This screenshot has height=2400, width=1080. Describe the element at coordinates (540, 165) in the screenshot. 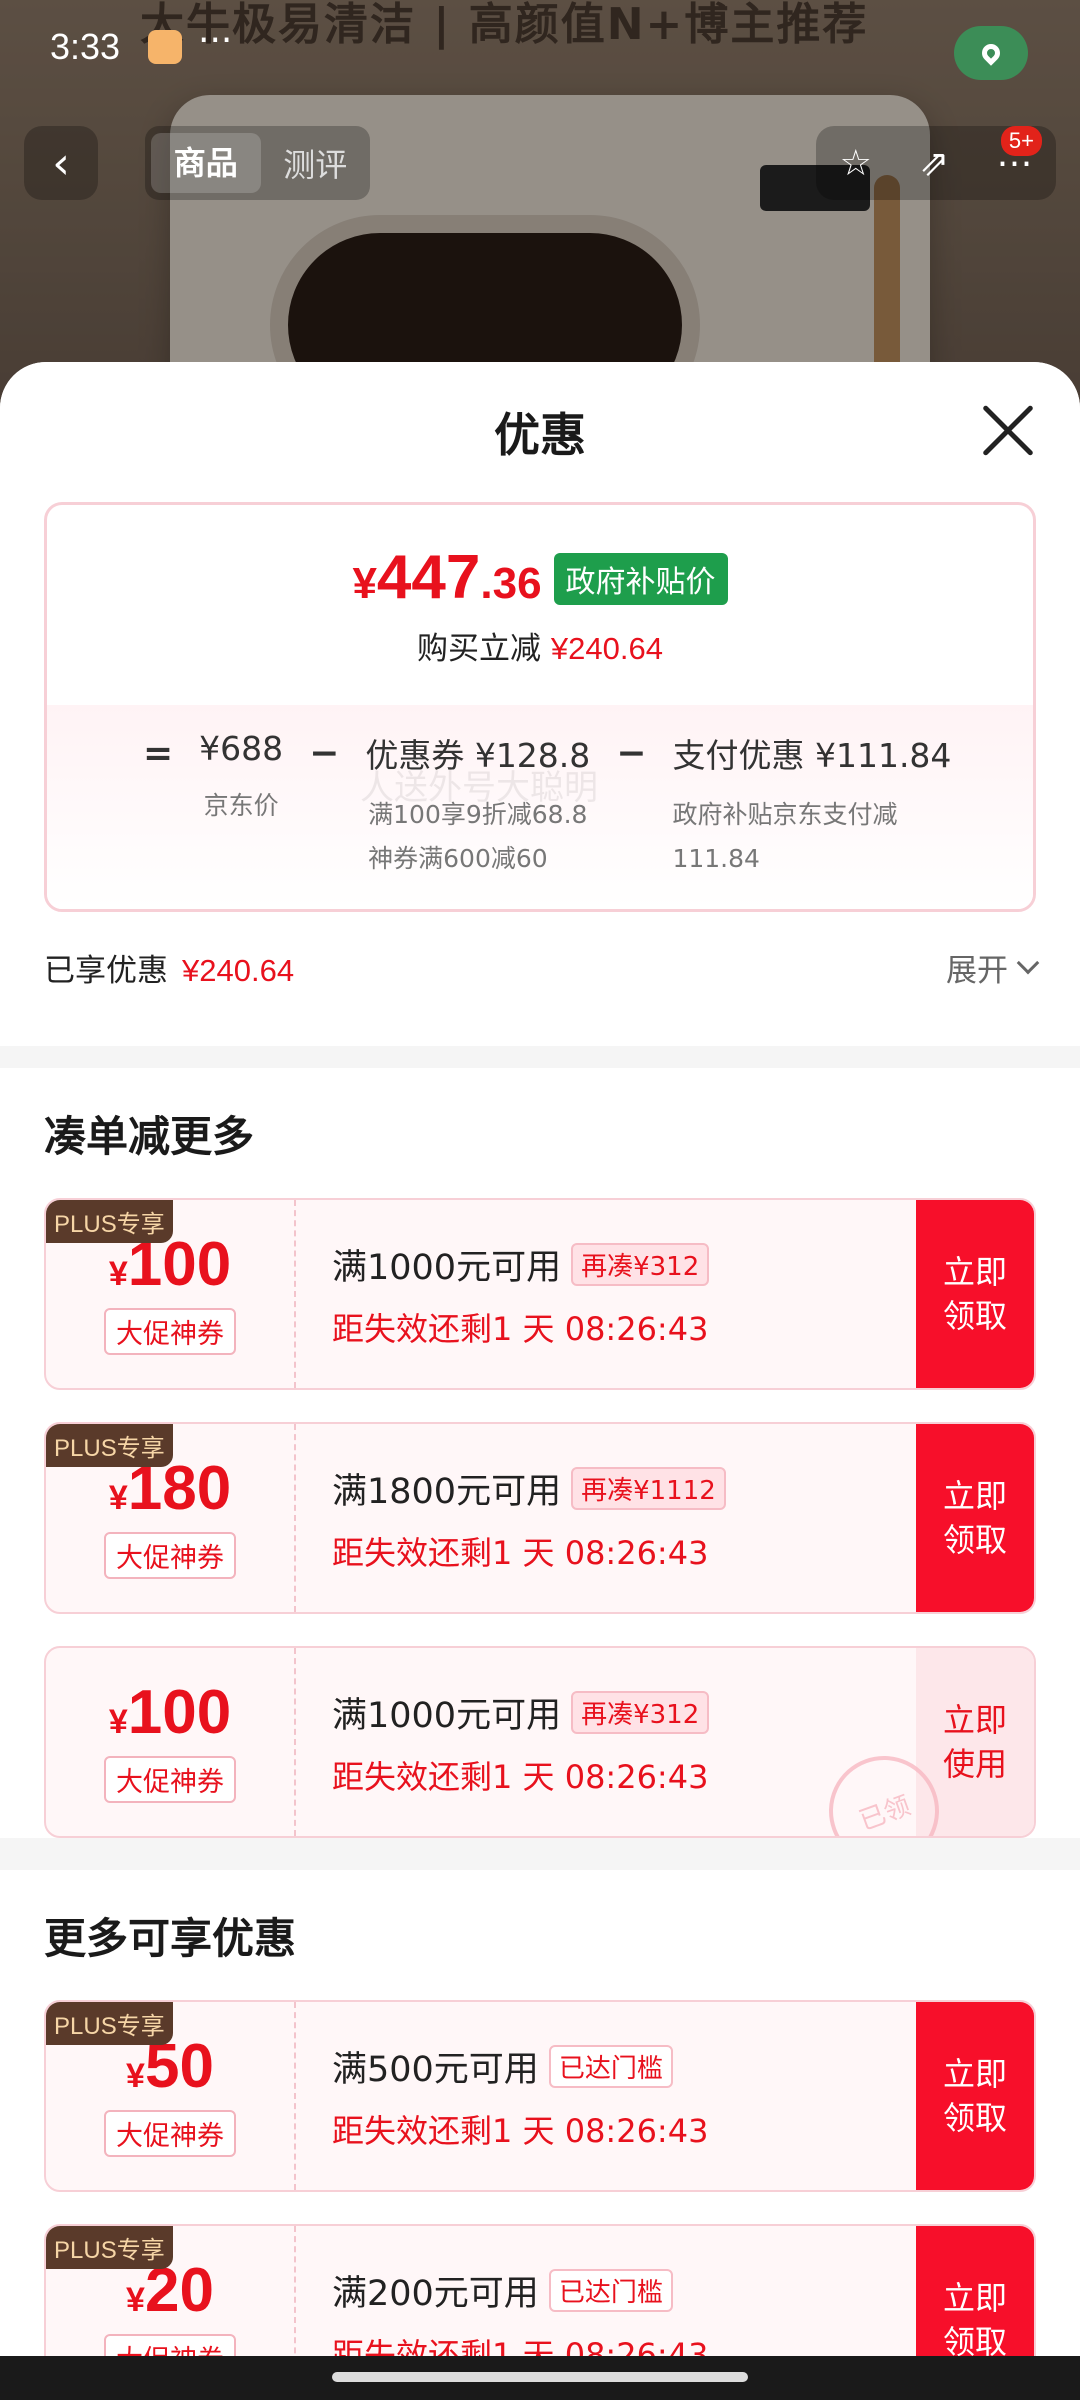

I see `product-nav-bar: ‹ 商品 测评 ☆ ⇗ ⋯ 5+` at that location.